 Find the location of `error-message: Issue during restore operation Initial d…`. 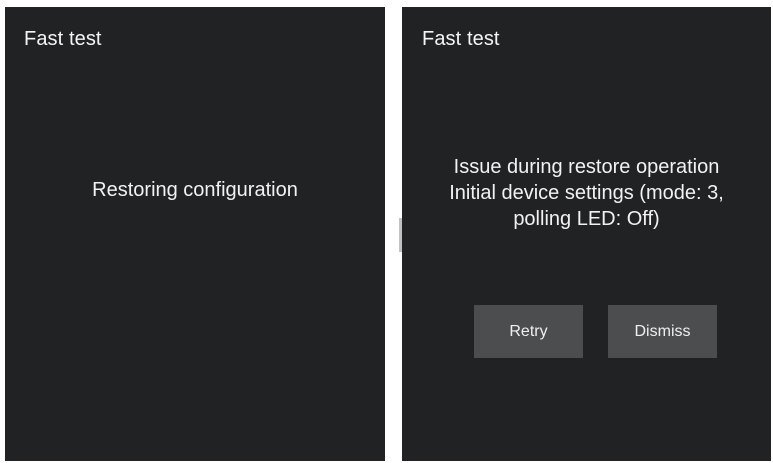

error-message: Issue during restore operation Initial d… is located at coordinates (586, 193).